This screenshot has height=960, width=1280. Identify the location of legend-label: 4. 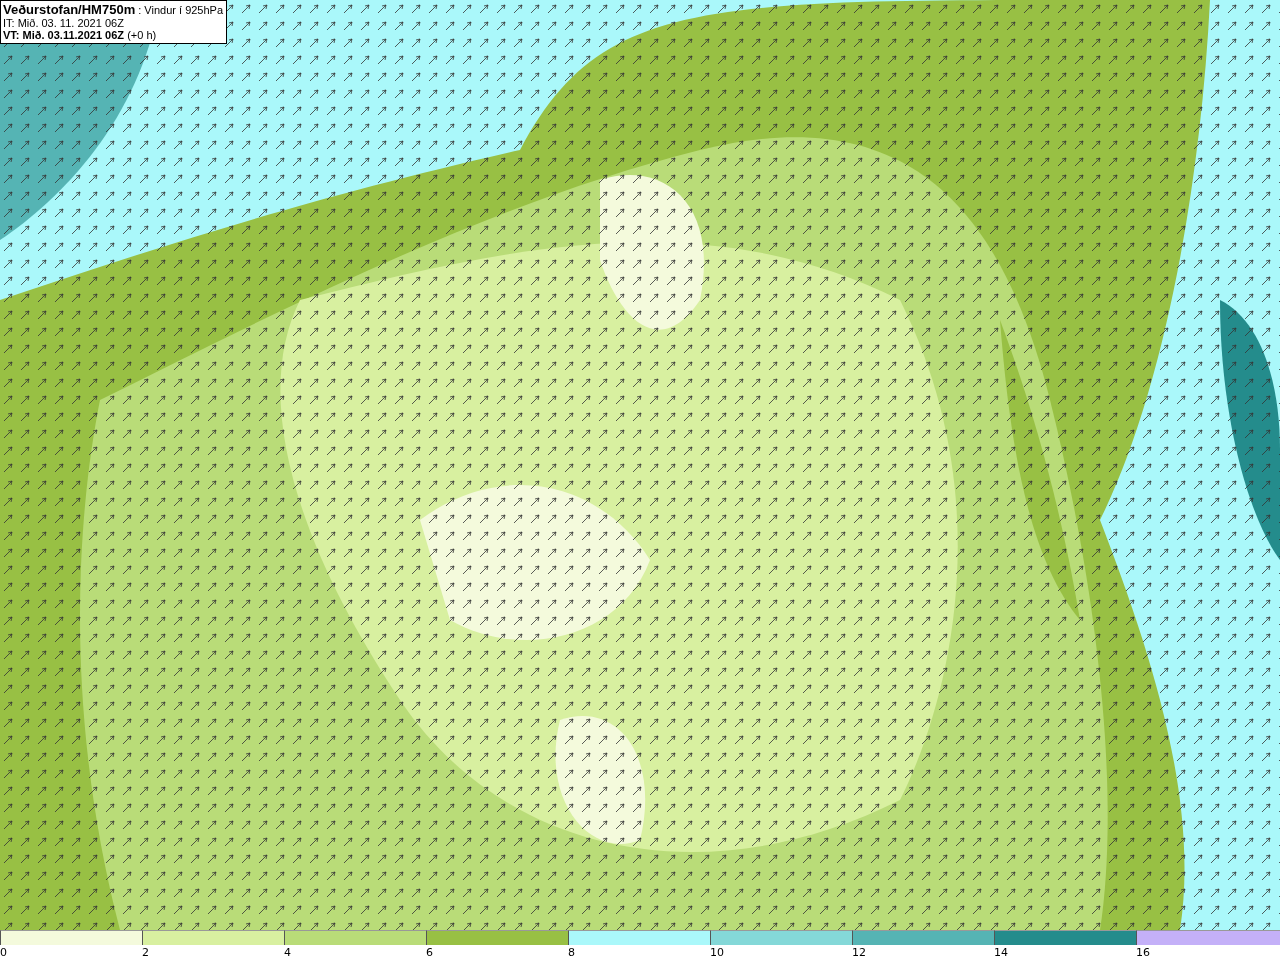
(287, 952).